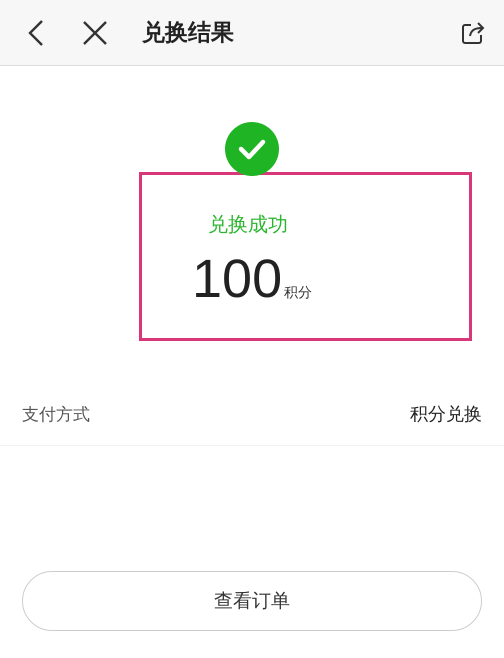  What do you see at coordinates (95, 33) in the screenshot?
I see `close-icon` at bounding box center [95, 33].